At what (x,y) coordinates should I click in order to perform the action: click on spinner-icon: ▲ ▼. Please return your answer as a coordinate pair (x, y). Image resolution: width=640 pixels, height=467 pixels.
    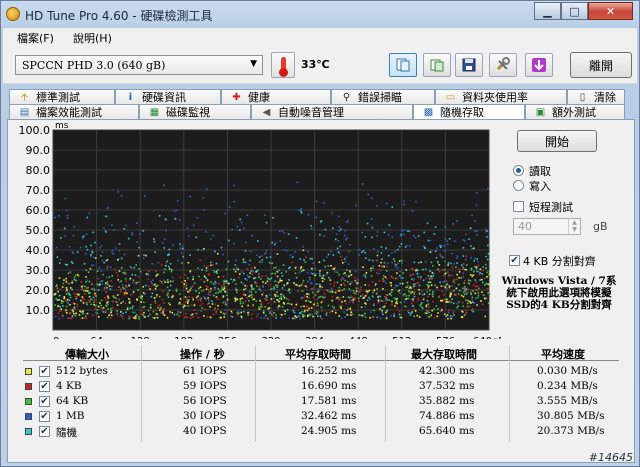
    Looking at the image, I should click on (574, 226).